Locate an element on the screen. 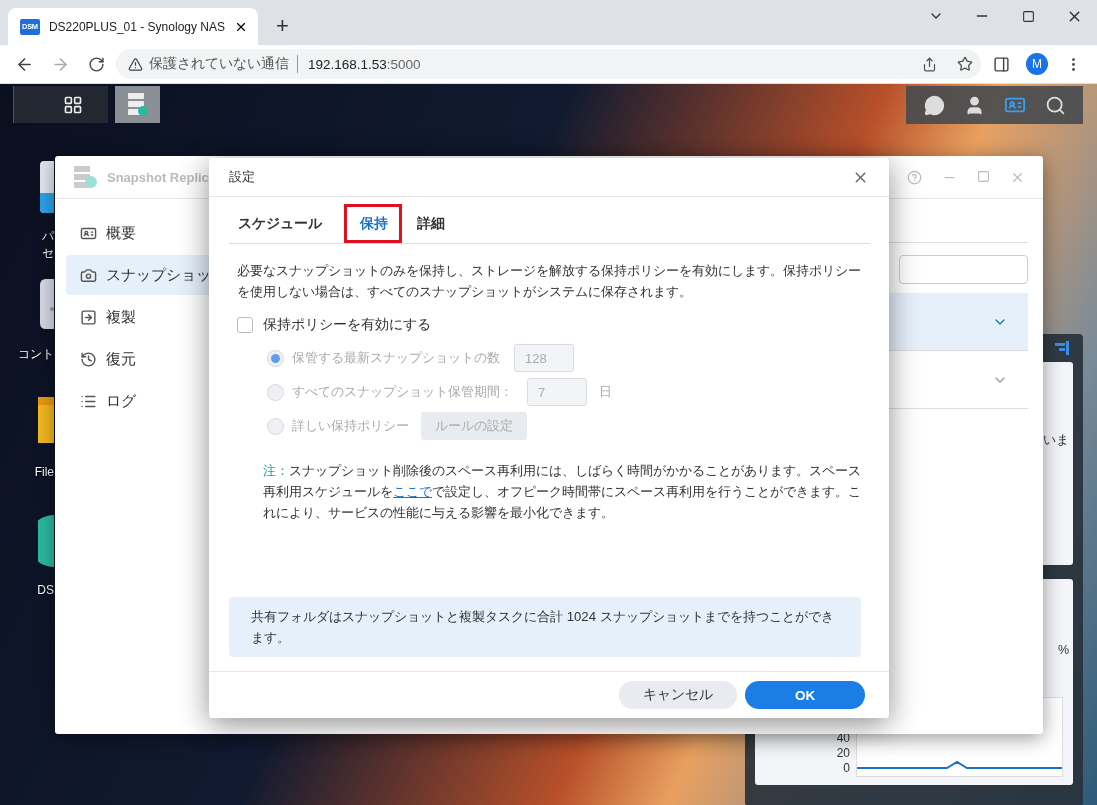  percent-text: % is located at coordinates (1063, 650).